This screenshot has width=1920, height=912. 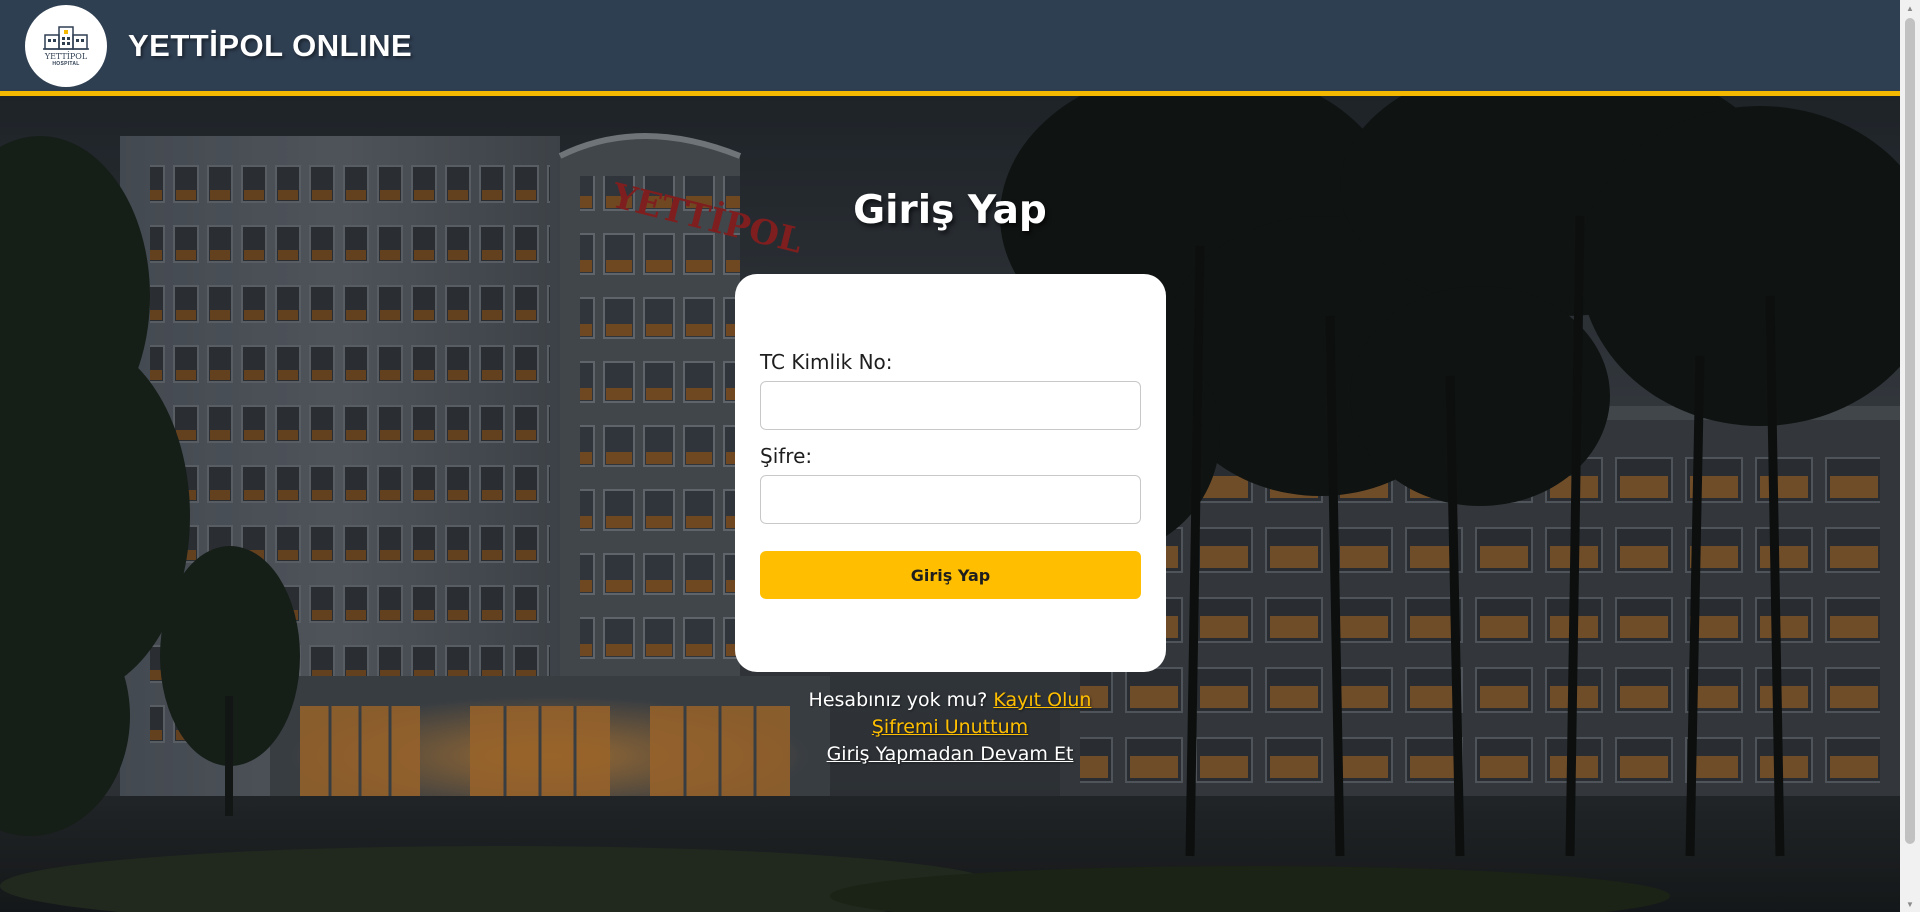 I want to click on scrollbar-thumb, so click(x=1910, y=431).